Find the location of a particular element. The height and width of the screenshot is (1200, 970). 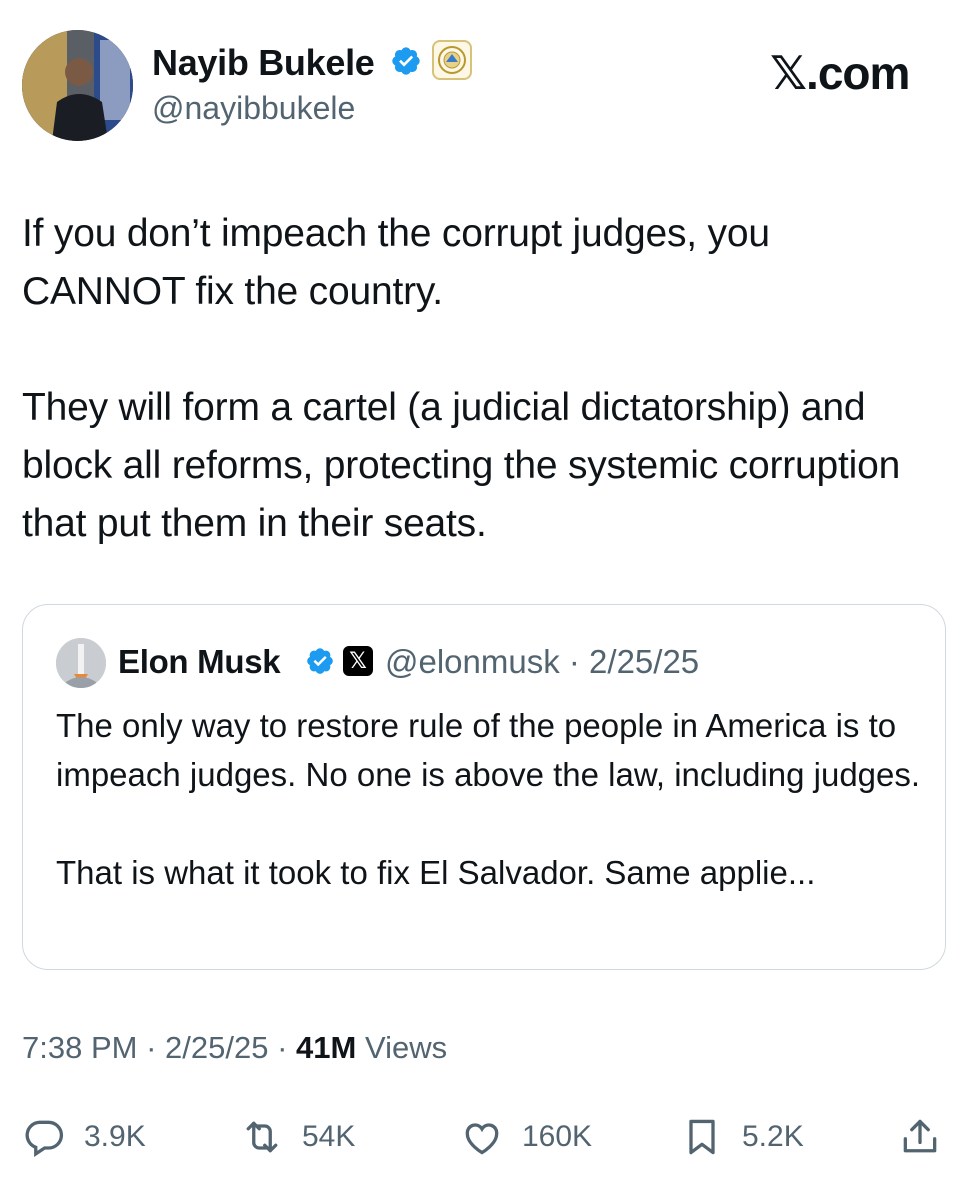

brand-wordmark: 𝕏.com is located at coordinates (840, 73).